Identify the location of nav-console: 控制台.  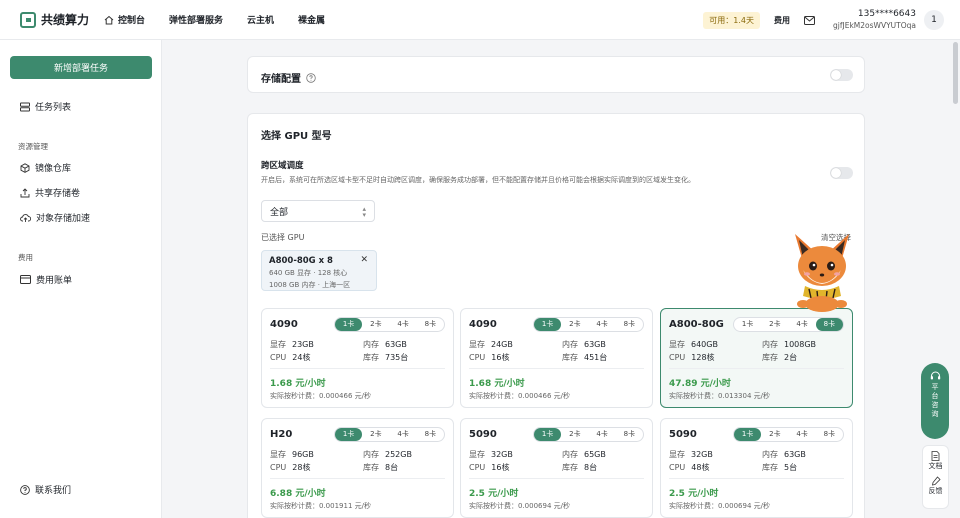
(124, 19).